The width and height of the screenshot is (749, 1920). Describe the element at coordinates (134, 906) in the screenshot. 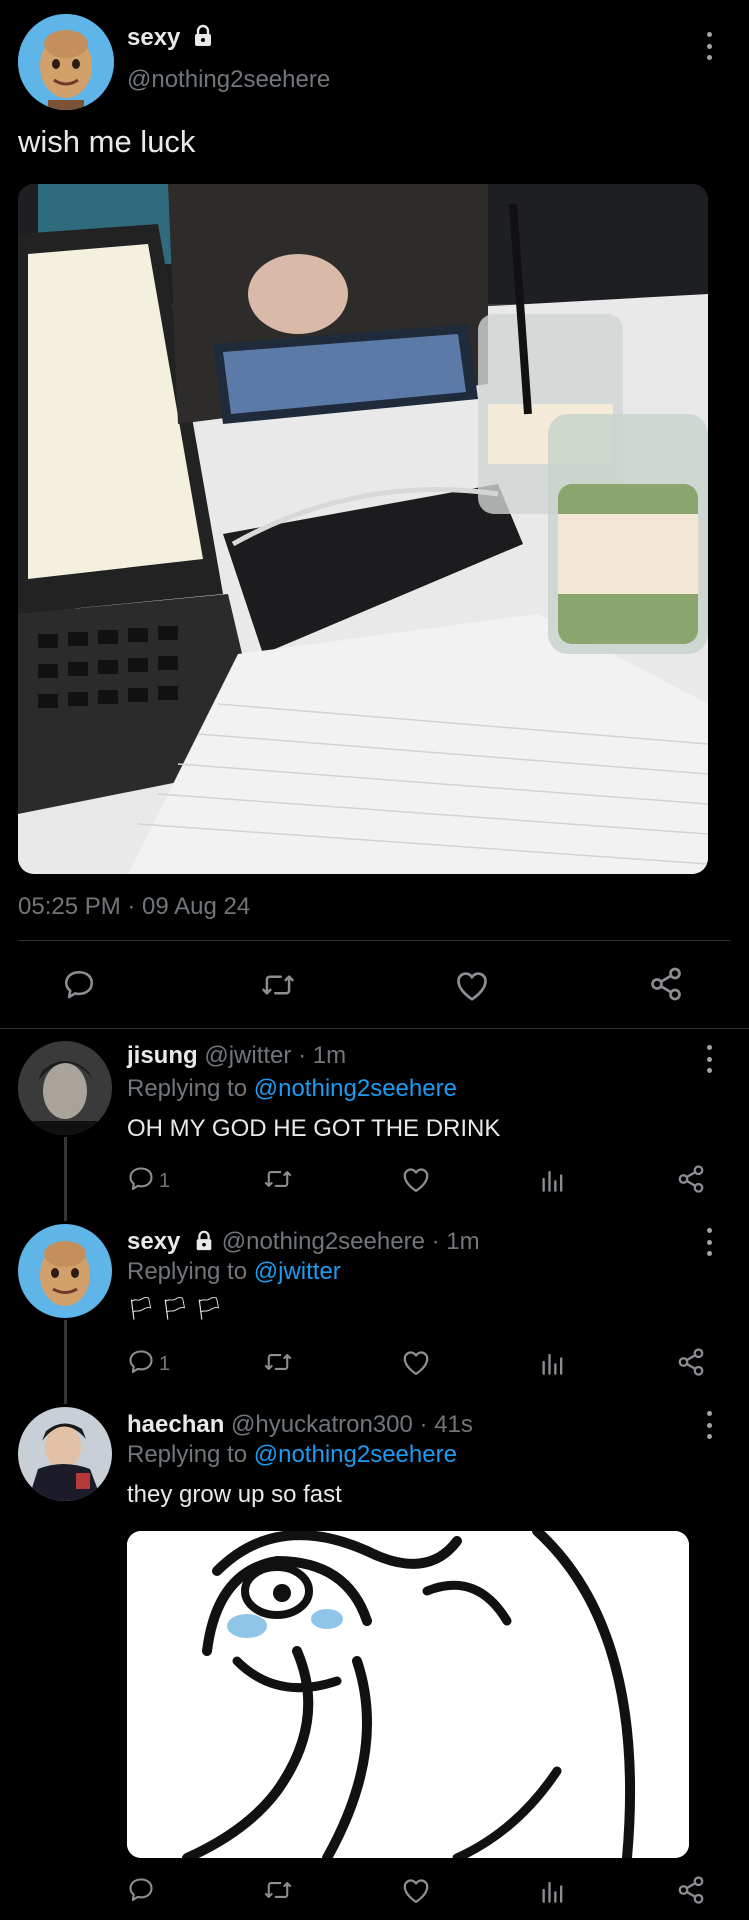

I see `tweet-timestamp: 05:25 PM · 09 Aug 24` at that location.